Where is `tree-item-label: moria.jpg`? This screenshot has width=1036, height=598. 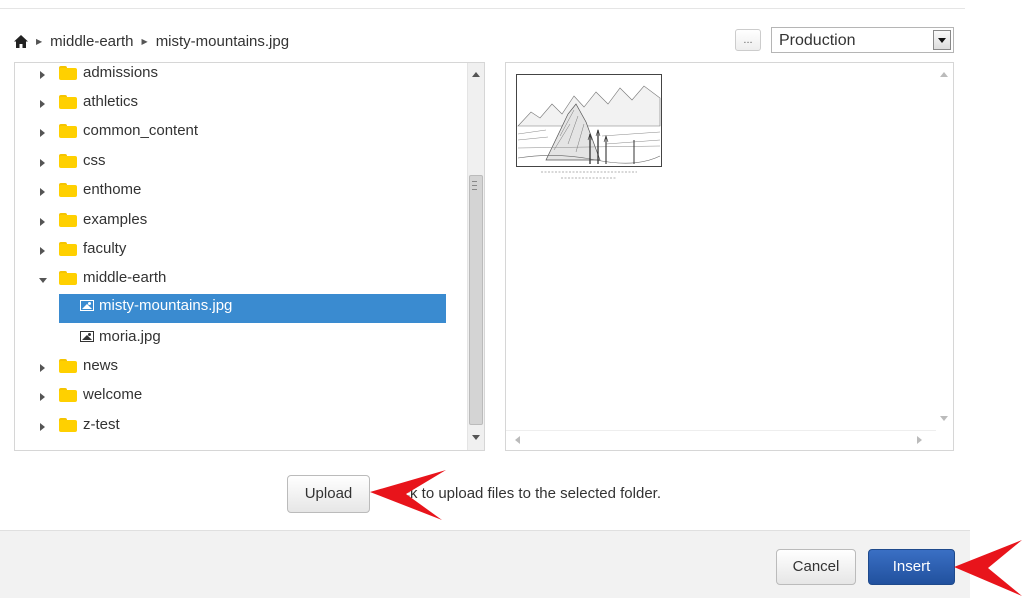
tree-item-label: moria.jpg is located at coordinates (130, 336).